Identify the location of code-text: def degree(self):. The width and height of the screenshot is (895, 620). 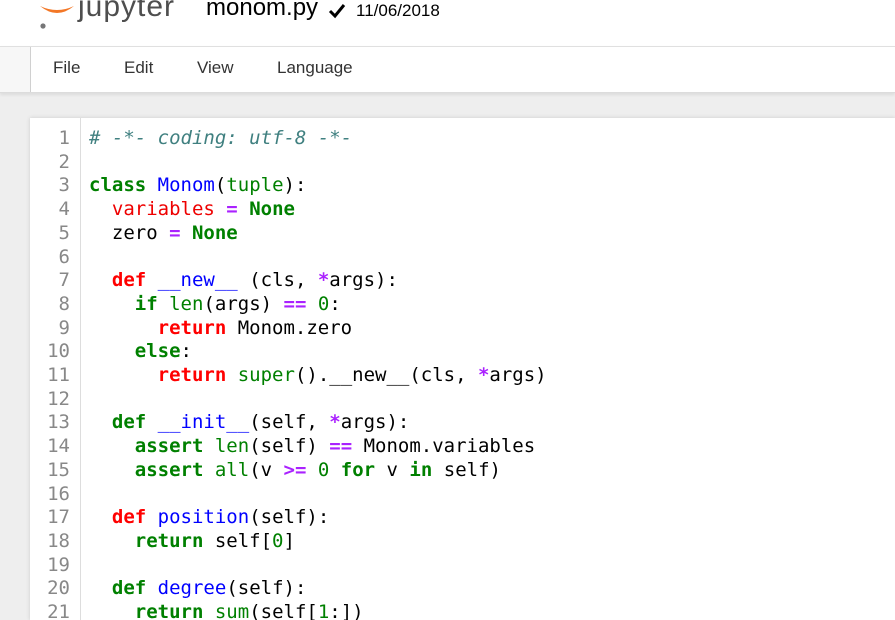
(198, 588).